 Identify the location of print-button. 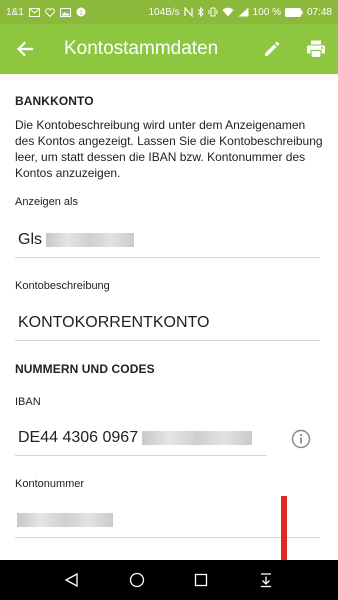
(316, 49).